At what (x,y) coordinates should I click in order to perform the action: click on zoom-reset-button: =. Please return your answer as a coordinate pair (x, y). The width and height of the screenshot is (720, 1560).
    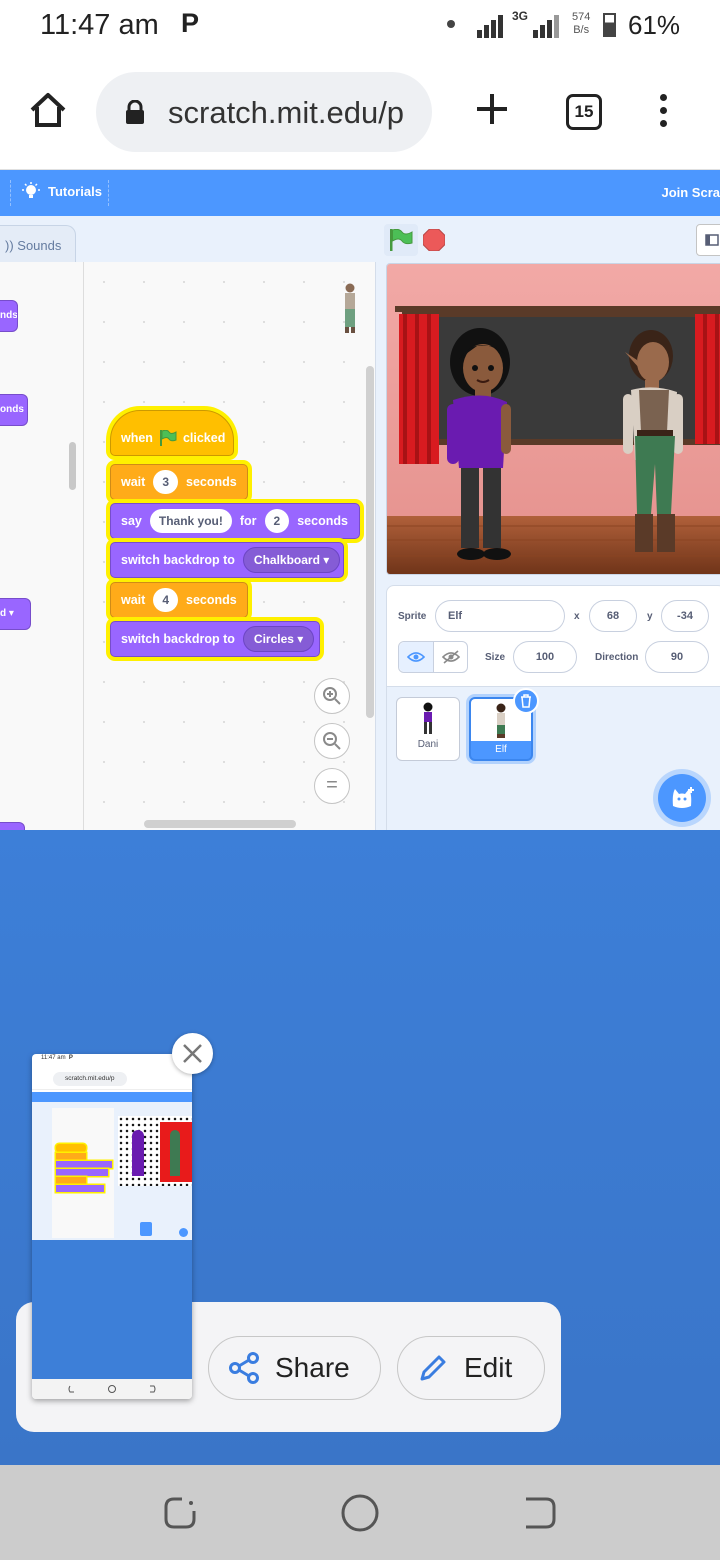
    Looking at the image, I should click on (332, 786).